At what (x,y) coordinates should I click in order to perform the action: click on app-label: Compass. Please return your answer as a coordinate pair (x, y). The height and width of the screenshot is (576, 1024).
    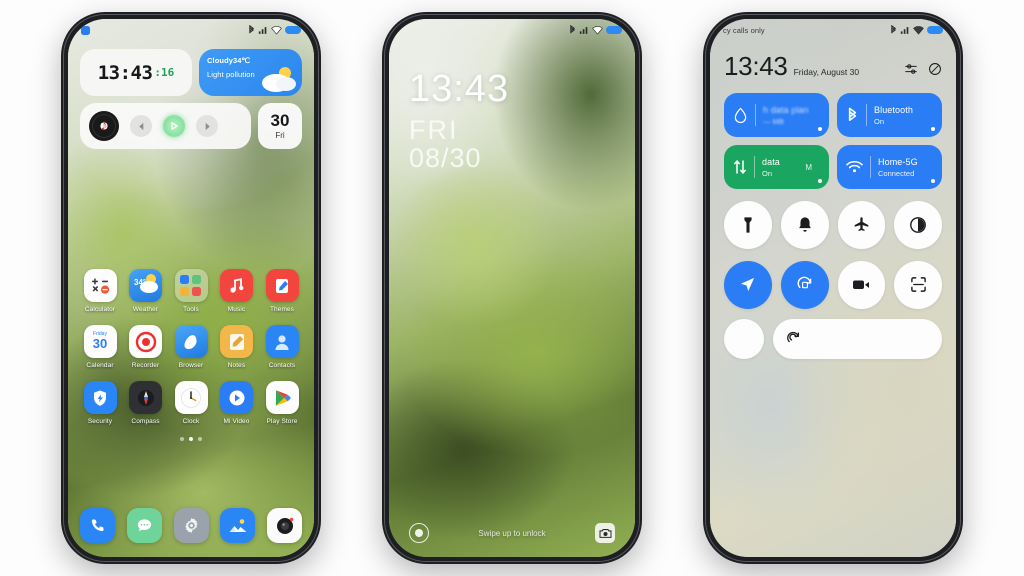
    Looking at the image, I should click on (145, 421).